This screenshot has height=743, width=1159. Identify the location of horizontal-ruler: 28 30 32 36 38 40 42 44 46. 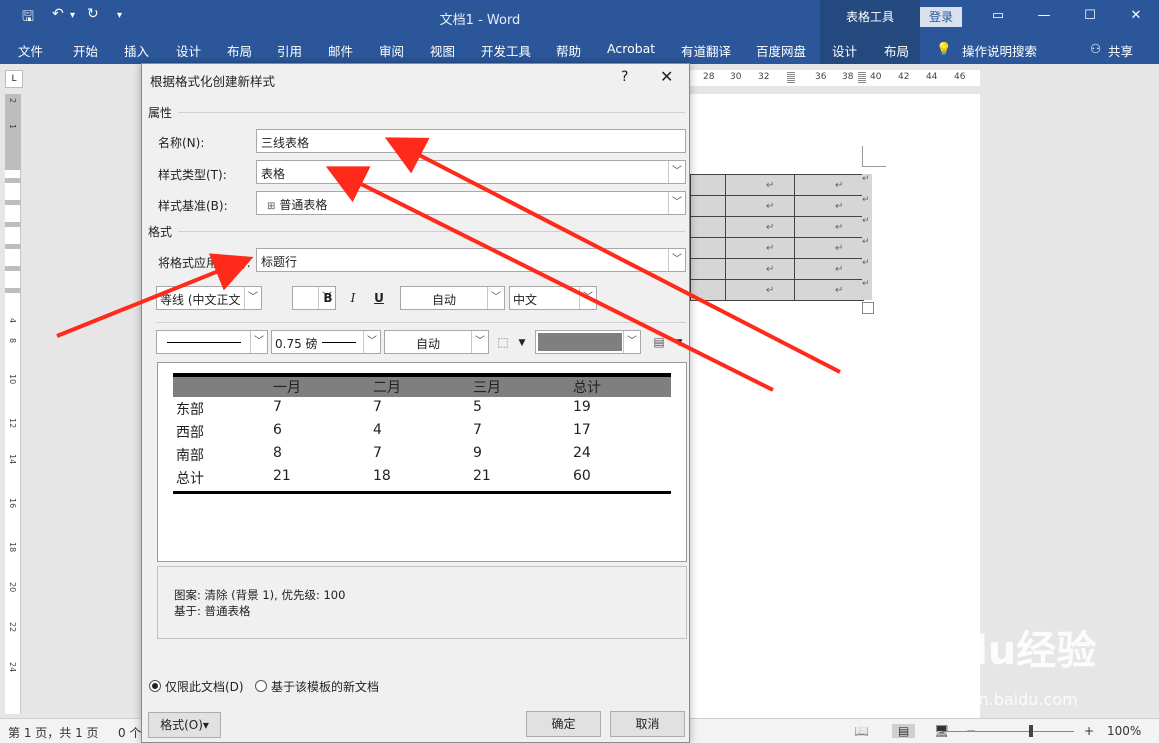
(835, 78).